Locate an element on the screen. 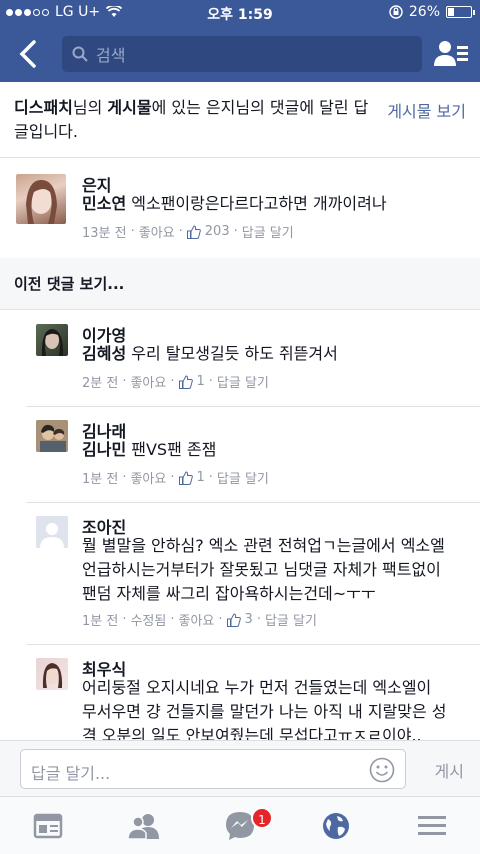 The image size is (480, 854). tagged-user: 민소연 is located at coordinates (104, 203).